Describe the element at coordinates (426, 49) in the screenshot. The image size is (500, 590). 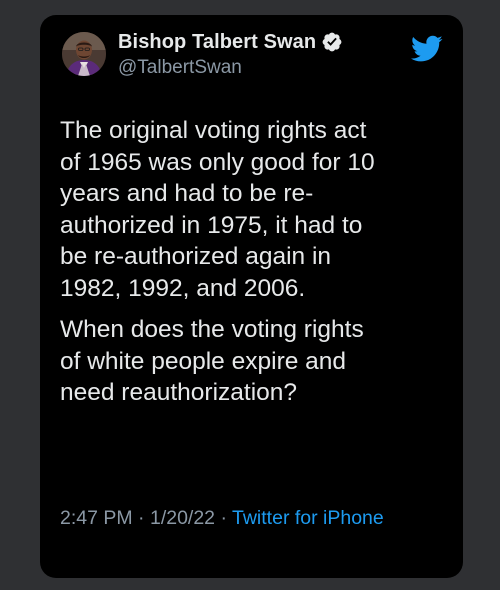
I see `twitter-bird-icon` at that location.